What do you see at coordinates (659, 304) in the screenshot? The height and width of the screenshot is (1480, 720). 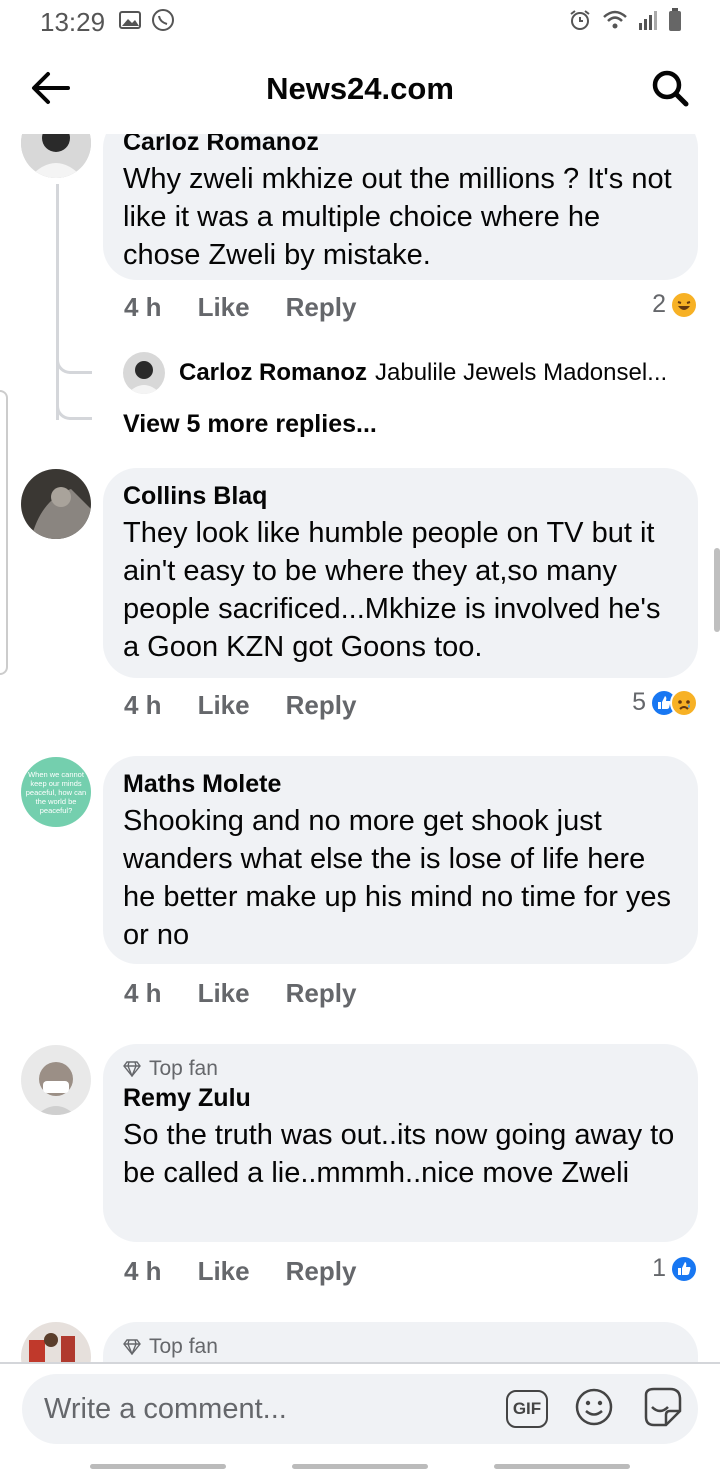 I see `reaction-count: 2` at bounding box center [659, 304].